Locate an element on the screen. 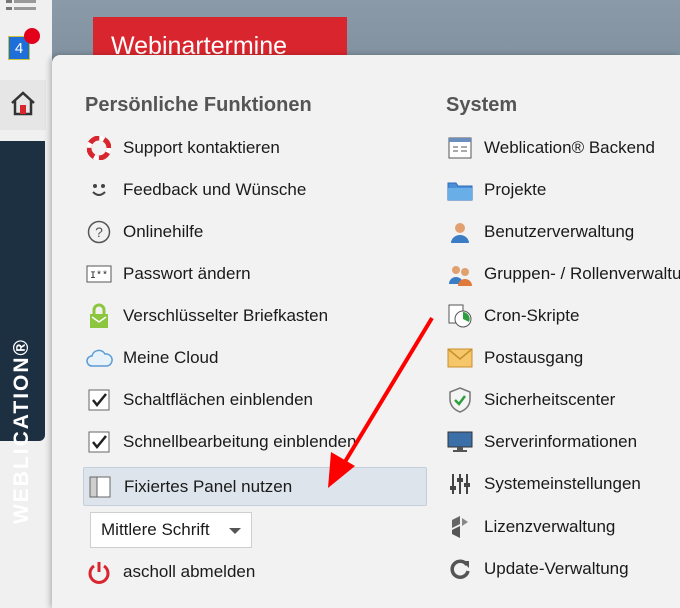 The width and height of the screenshot is (680, 608). panel-icon is located at coordinates (100, 487).